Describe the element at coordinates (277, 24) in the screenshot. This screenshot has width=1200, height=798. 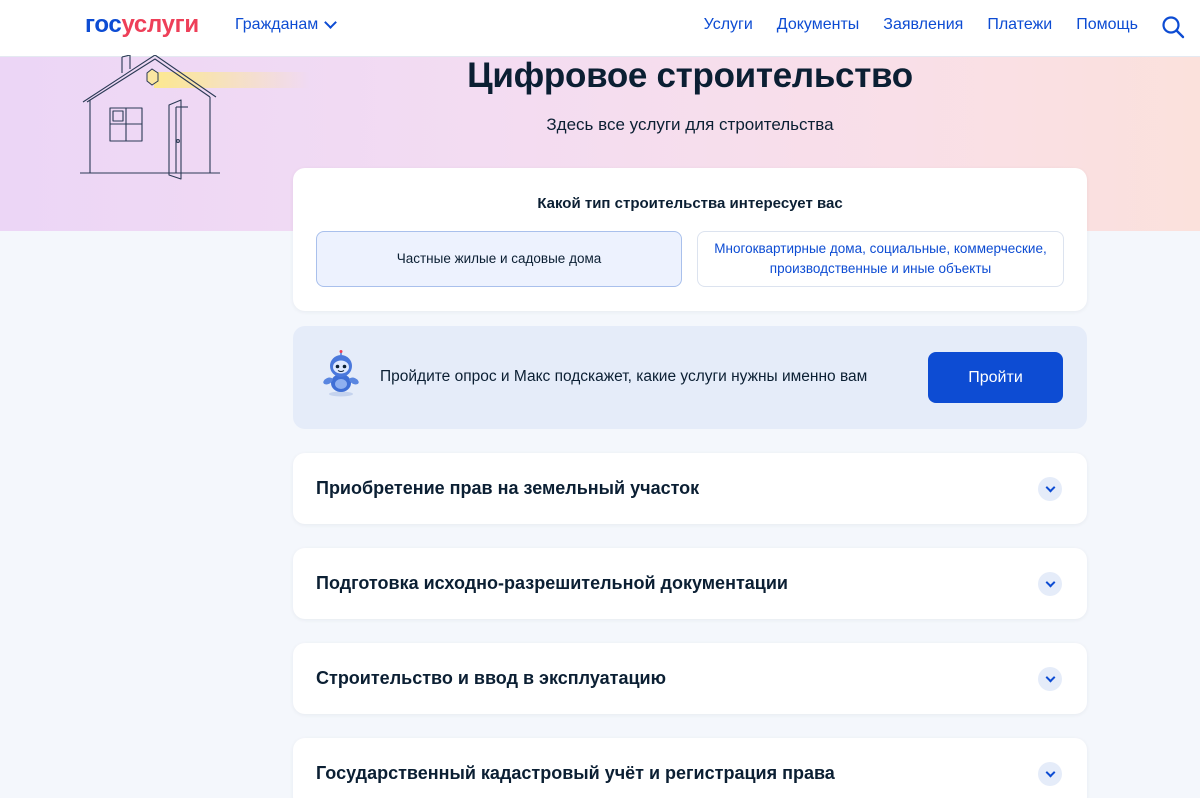
I see `audience-label: Гражданам` at that location.